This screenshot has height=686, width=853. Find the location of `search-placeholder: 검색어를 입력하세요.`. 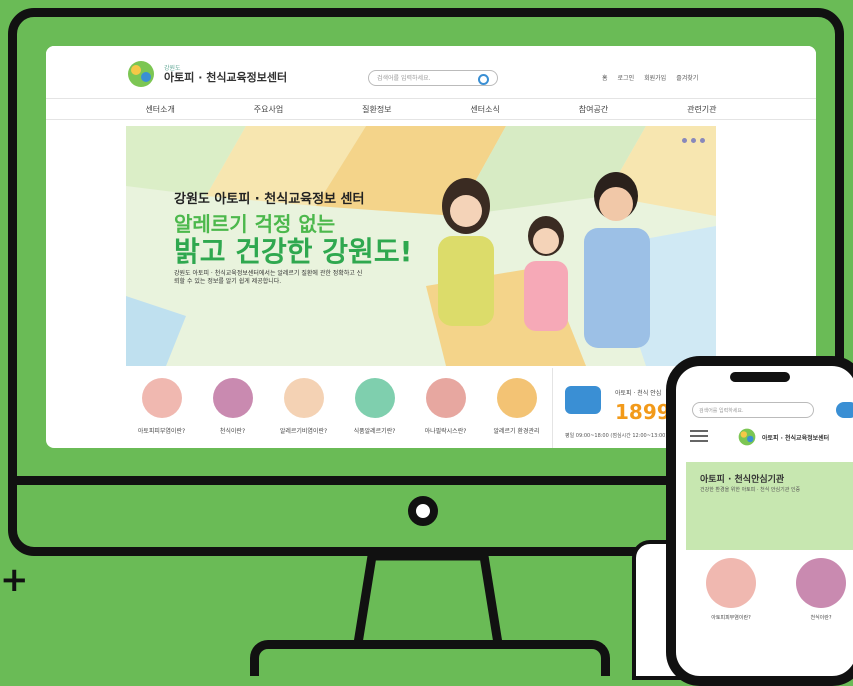

search-placeholder: 검색어를 입력하세요. is located at coordinates (404, 78).